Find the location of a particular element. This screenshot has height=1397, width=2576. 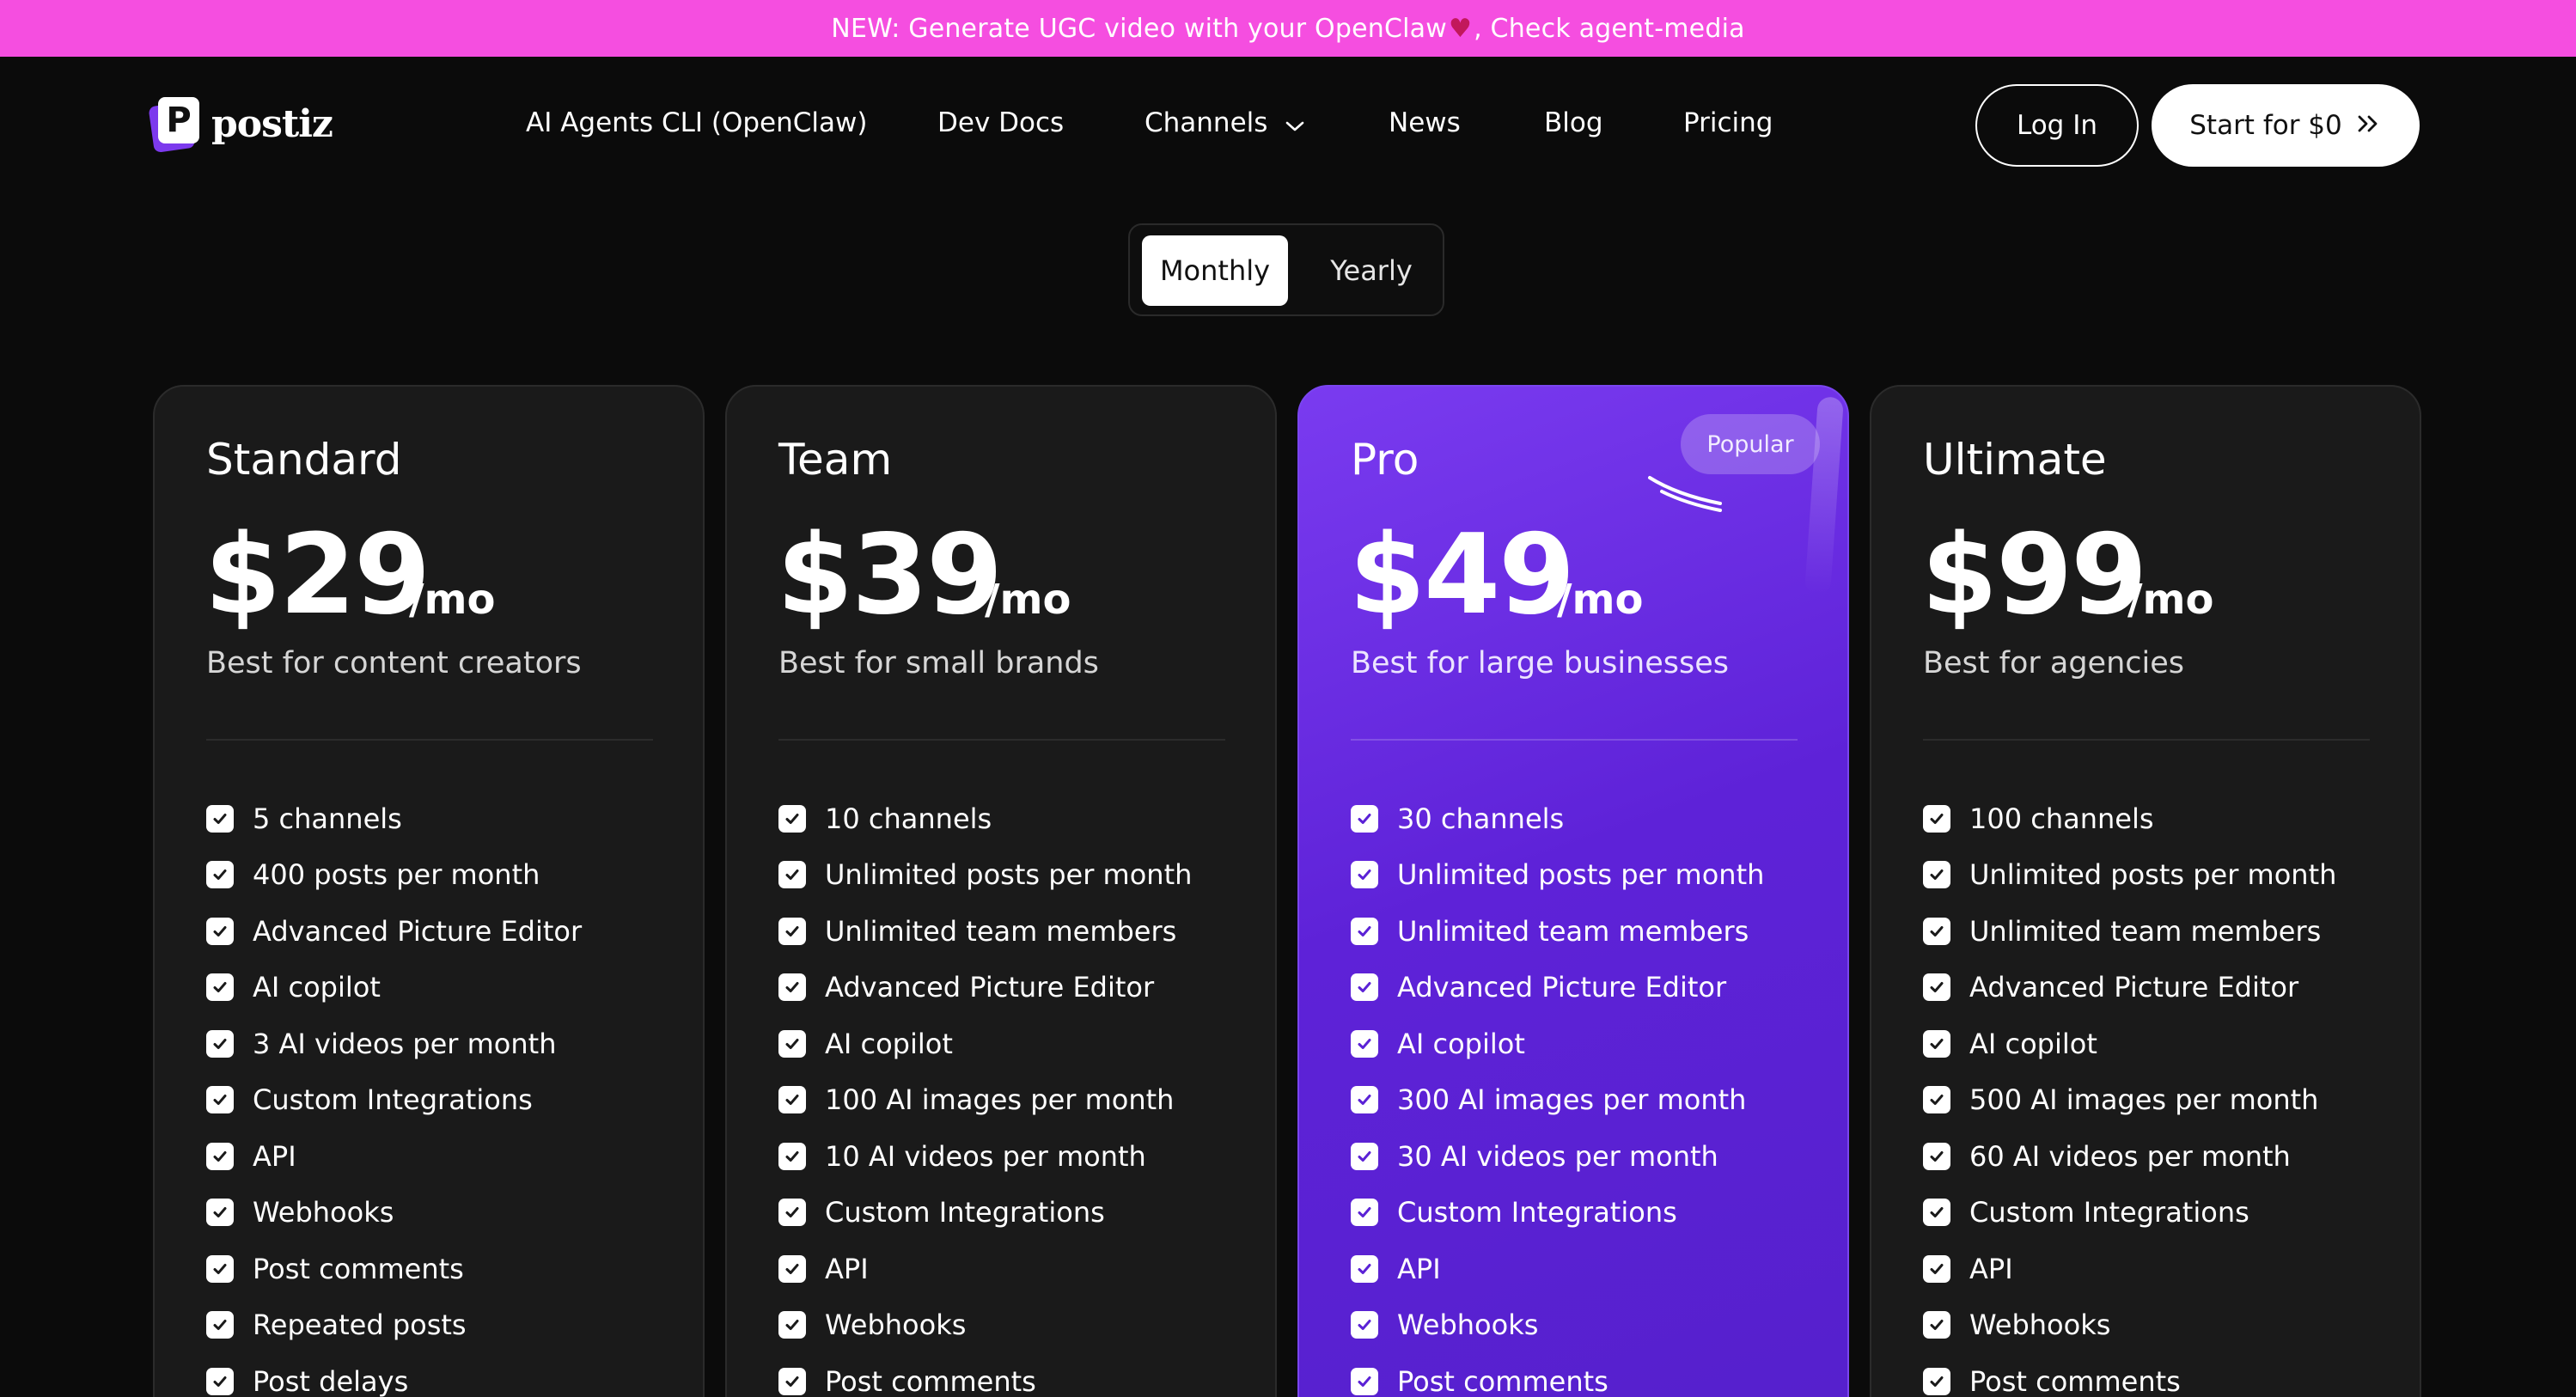

nav-dev-docs: Dev Docs is located at coordinates (1000, 123).